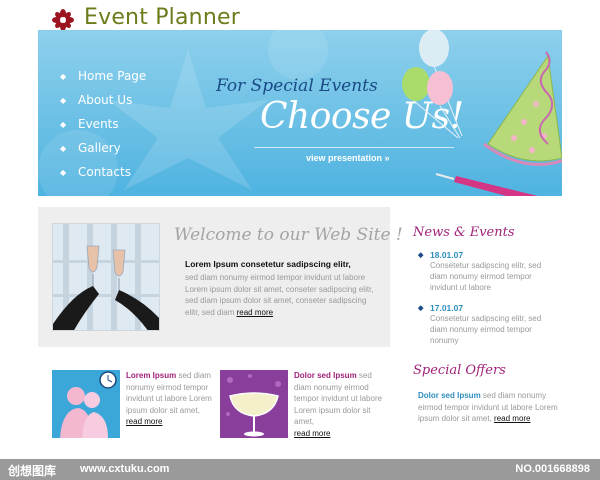 This screenshot has width=600, height=480. What do you see at coordinates (459, 370) in the screenshot?
I see `offers-heading: Special Offers` at bounding box center [459, 370].